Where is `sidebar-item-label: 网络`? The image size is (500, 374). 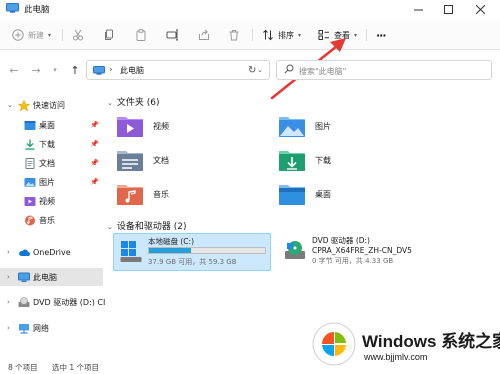 sidebar-item-label: 网络 is located at coordinates (41, 328).